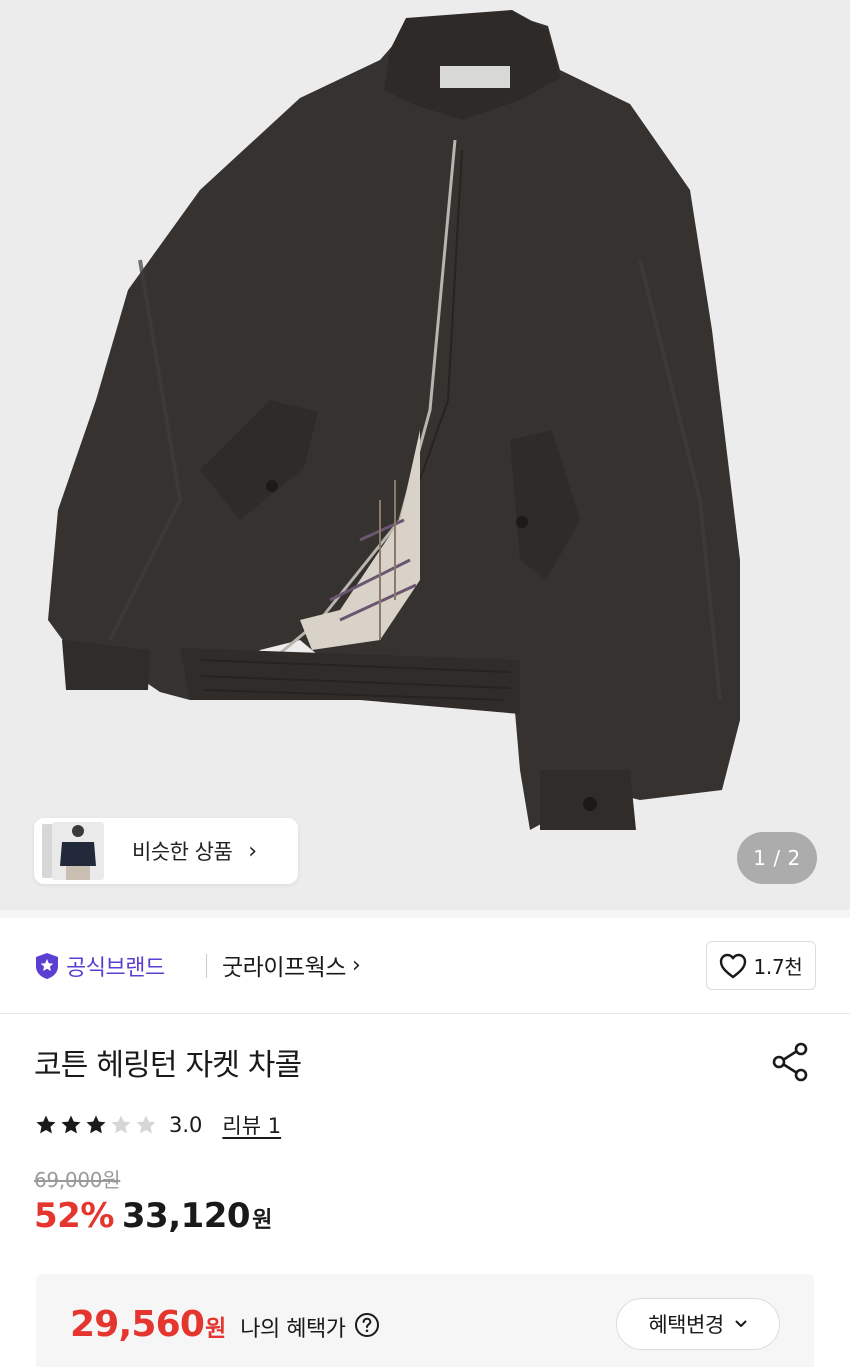 The height and width of the screenshot is (1367, 850). I want to click on shield-star-icon, so click(47, 966).